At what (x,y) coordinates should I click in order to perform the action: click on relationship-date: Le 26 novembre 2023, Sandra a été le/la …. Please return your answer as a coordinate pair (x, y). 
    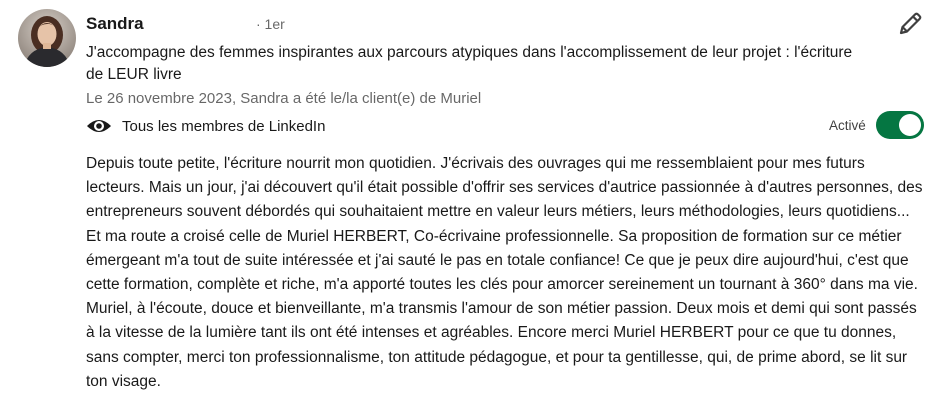
    Looking at the image, I should click on (284, 98).